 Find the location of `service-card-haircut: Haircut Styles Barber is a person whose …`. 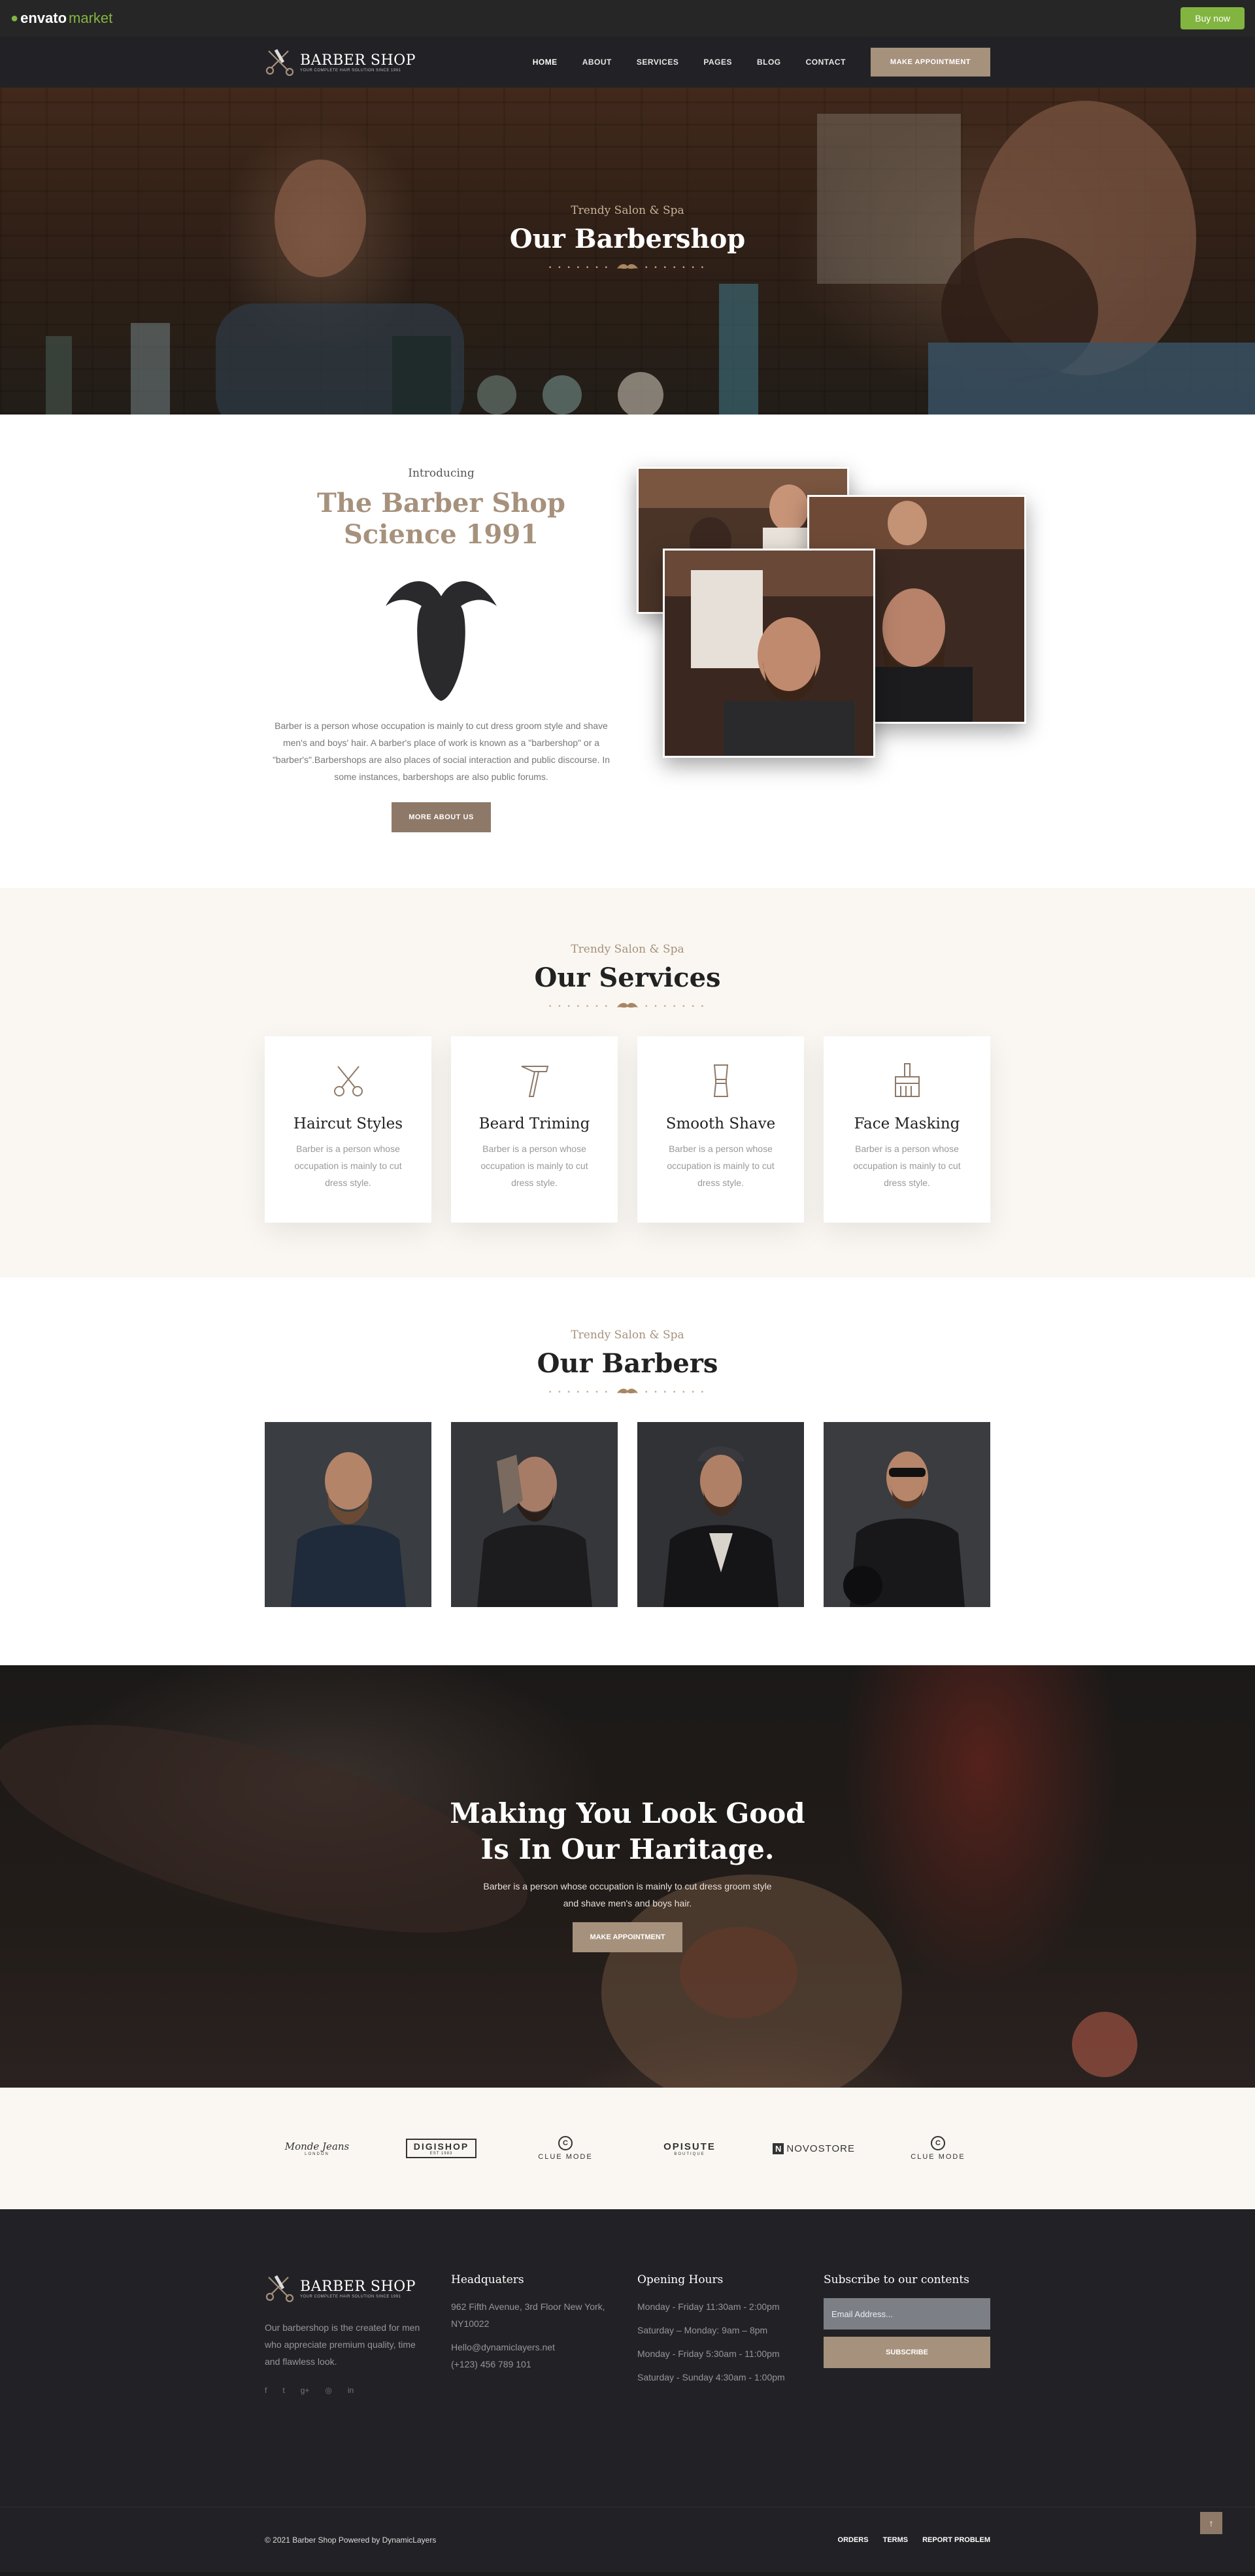

service-card-haircut: Haircut Styles Barber is a person whose … is located at coordinates (348, 1129).